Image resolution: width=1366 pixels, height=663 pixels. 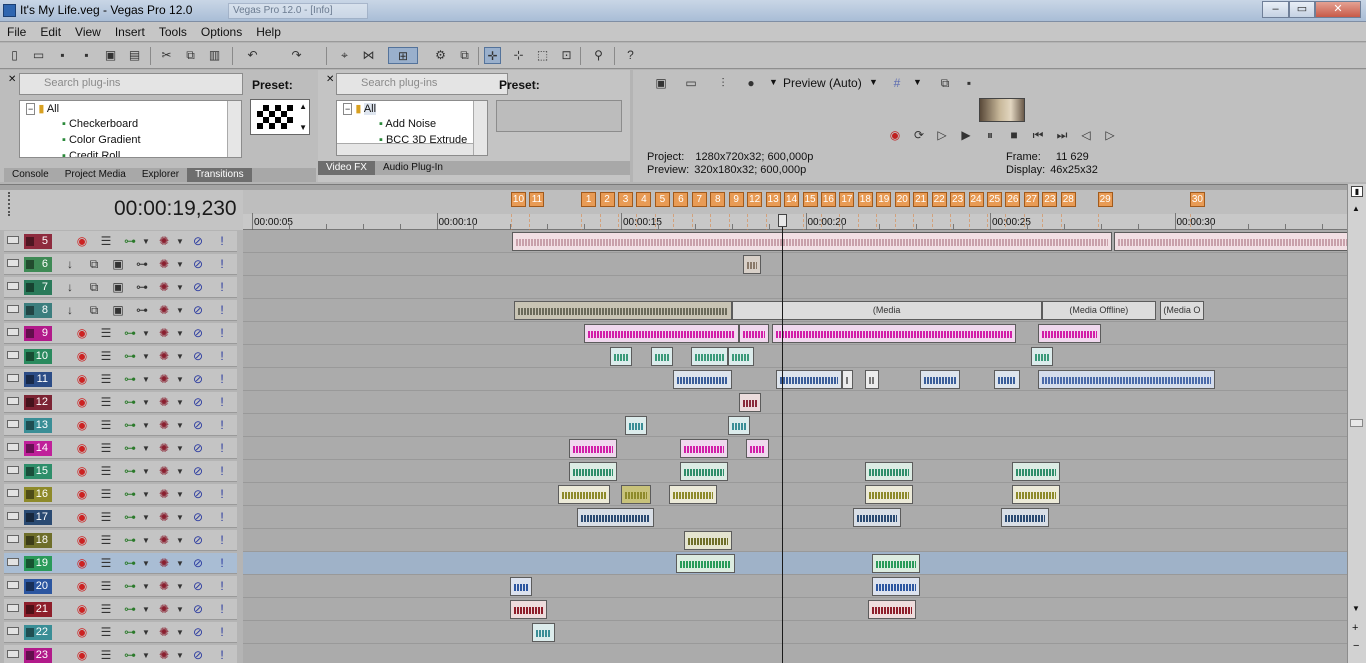 I want to click on timeline-marker: 5, so click(x=662, y=199).